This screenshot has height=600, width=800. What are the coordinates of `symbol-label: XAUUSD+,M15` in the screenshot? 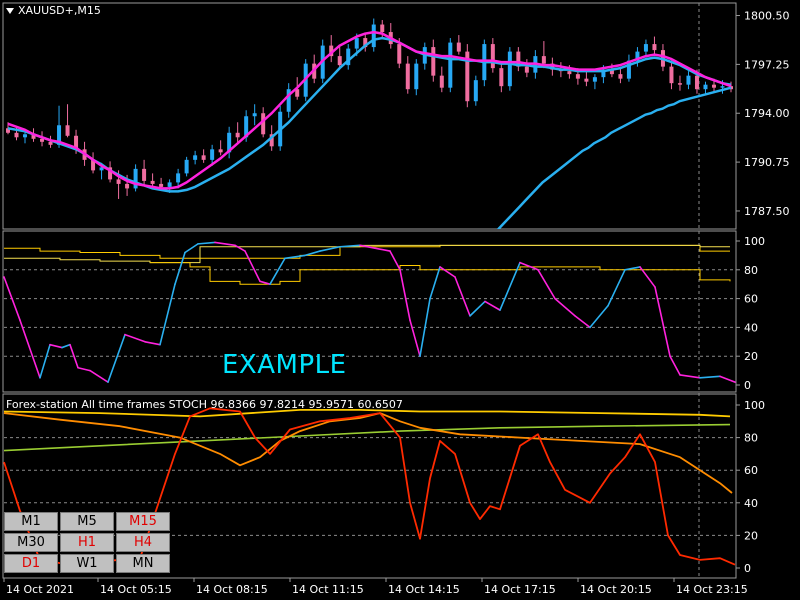 It's located at (53, 10).